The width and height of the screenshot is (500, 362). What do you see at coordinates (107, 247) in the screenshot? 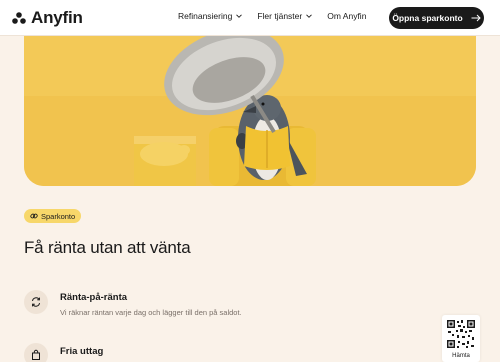
I see `page-title: Få ränta utan att vänta` at bounding box center [107, 247].